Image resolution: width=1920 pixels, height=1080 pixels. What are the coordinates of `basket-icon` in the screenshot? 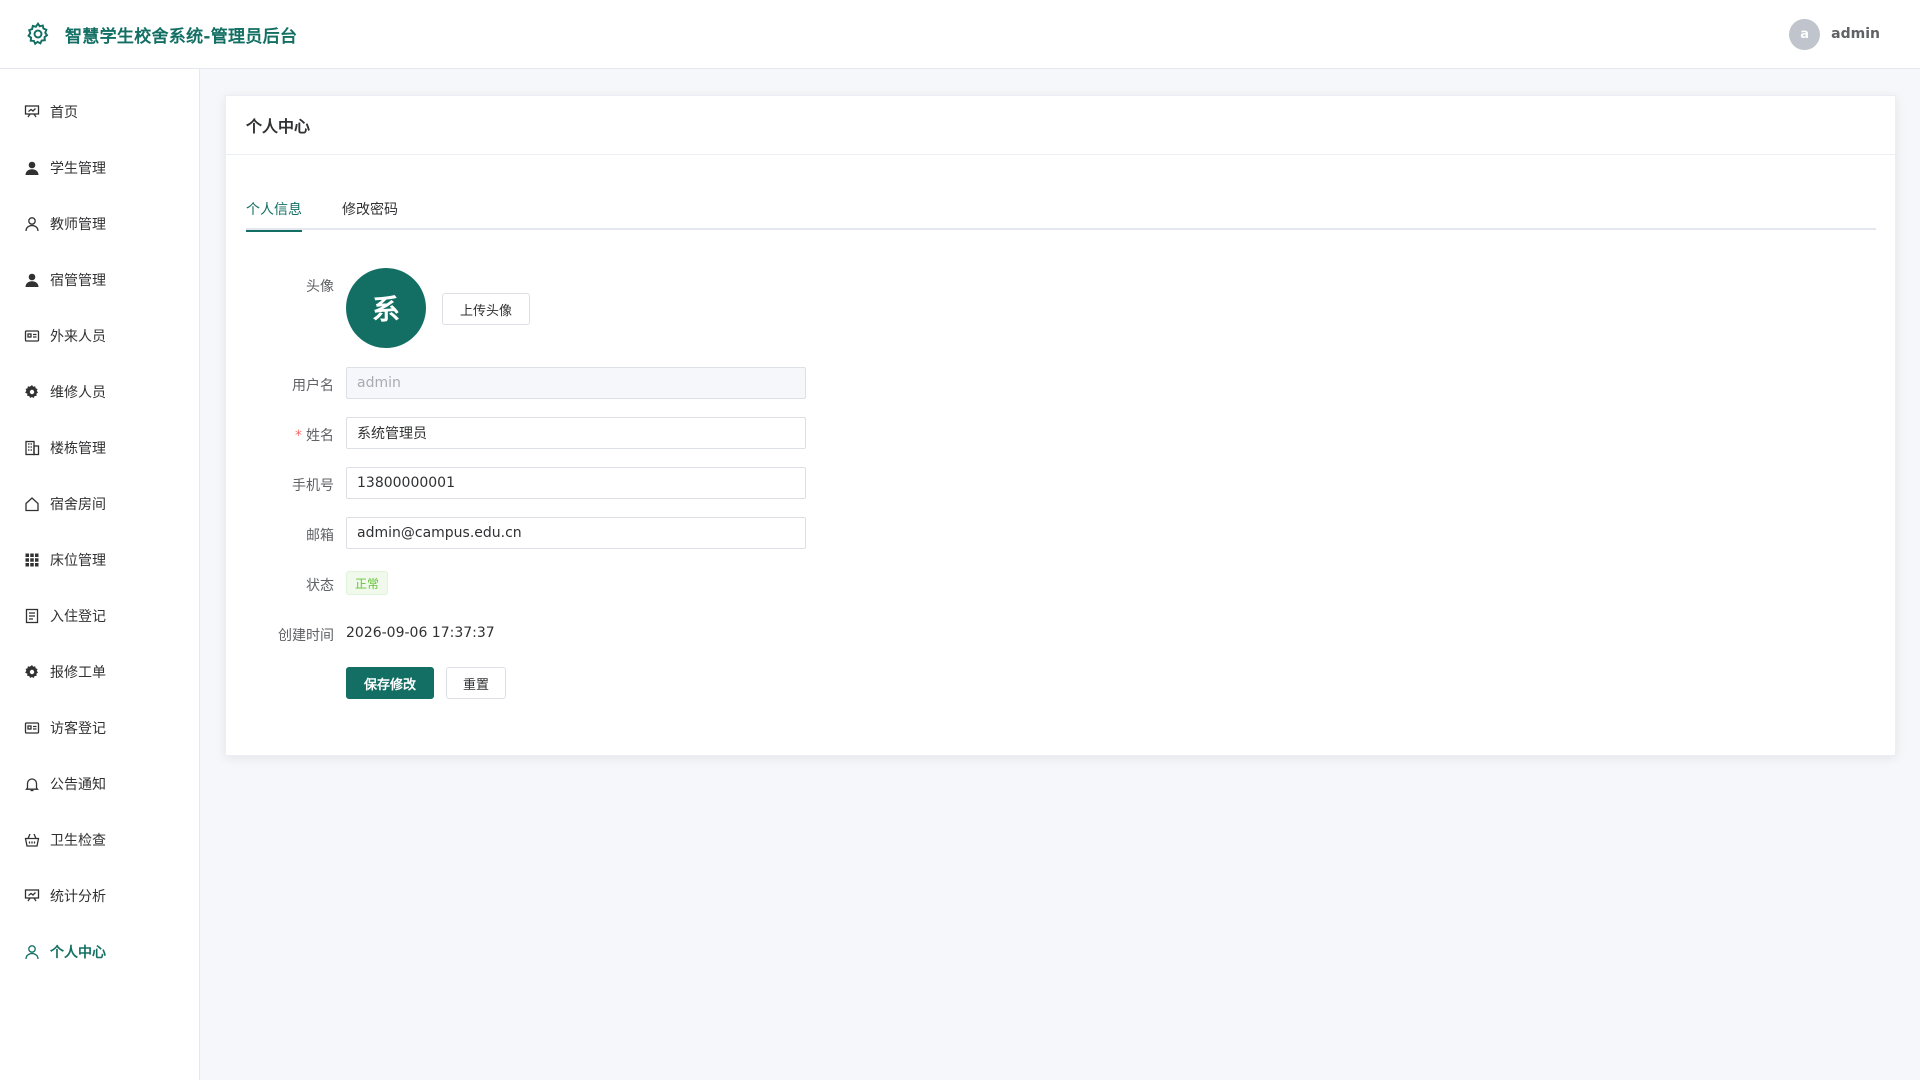 It's located at (32, 840).